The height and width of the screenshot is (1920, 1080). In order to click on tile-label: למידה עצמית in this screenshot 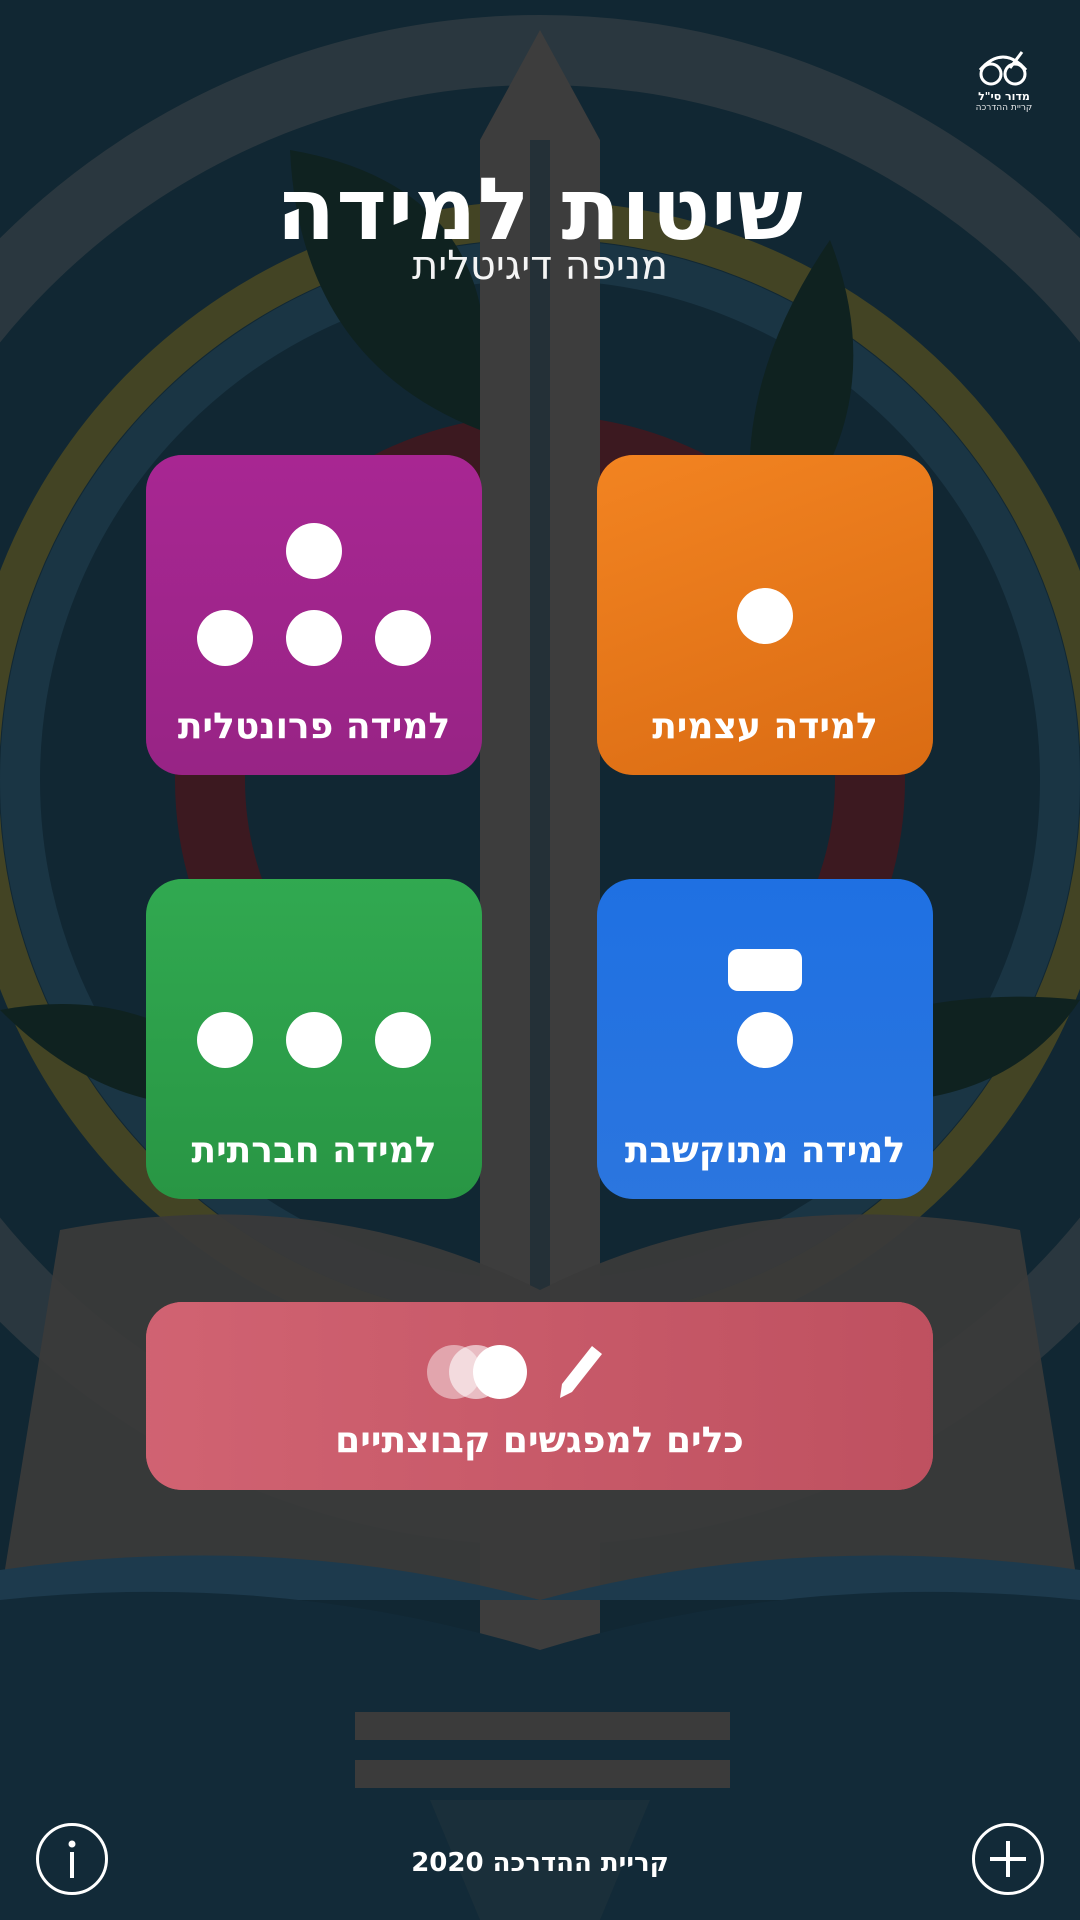, I will do `click(765, 726)`.